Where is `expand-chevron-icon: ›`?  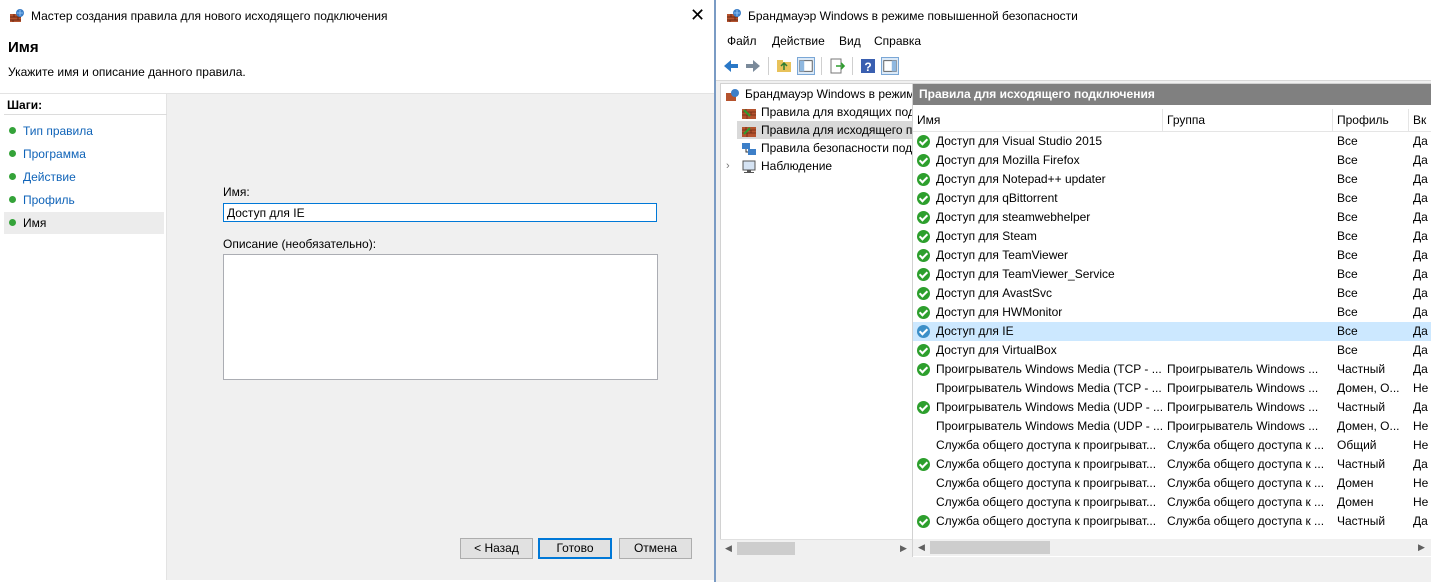
expand-chevron-icon: › is located at coordinates (728, 166).